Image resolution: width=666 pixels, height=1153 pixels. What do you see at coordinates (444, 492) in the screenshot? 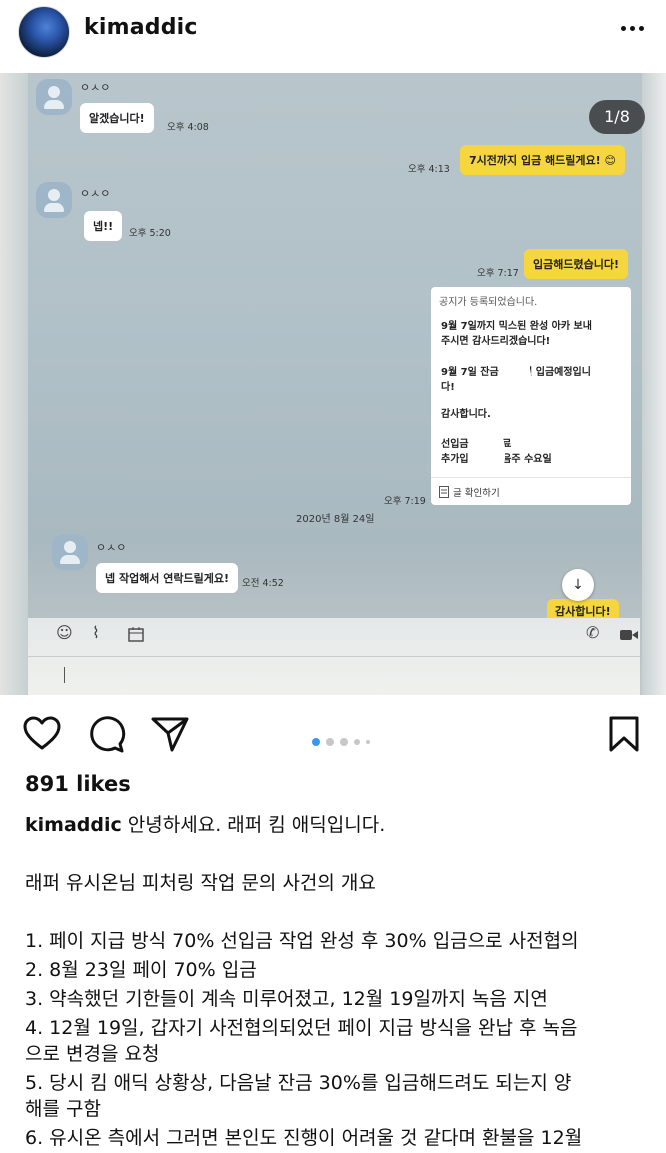
I see `document-icon` at bounding box center [444, 492].